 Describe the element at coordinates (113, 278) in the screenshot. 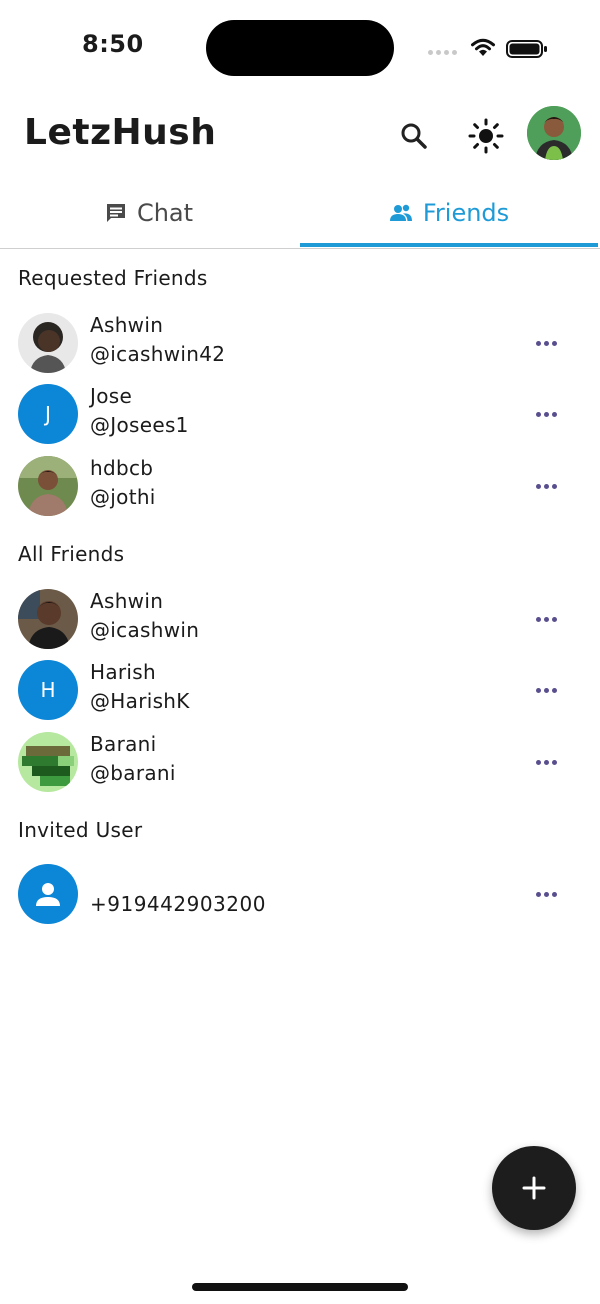

I see `section-title-requested: Requested Friends` at that location.